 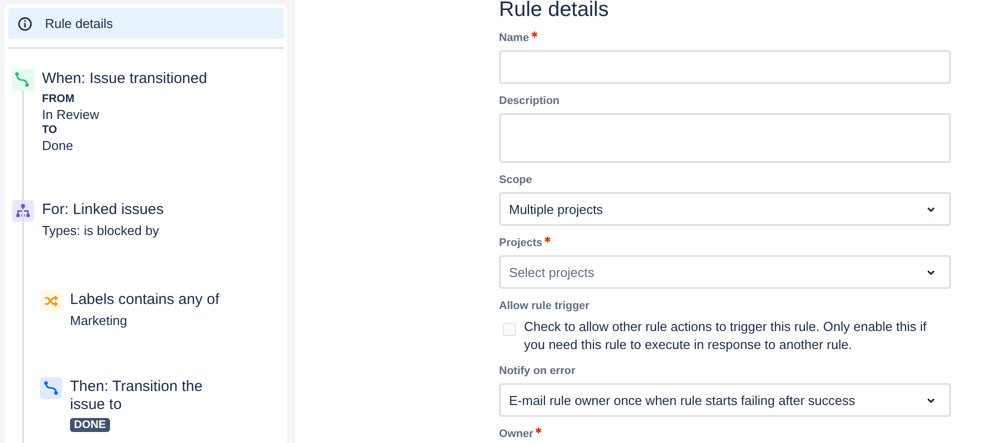 What do you see at coordinates (155, 396) in the screenshot?
I see `step-title: Then: Transition the issue to` at bounding box center [155, 396].